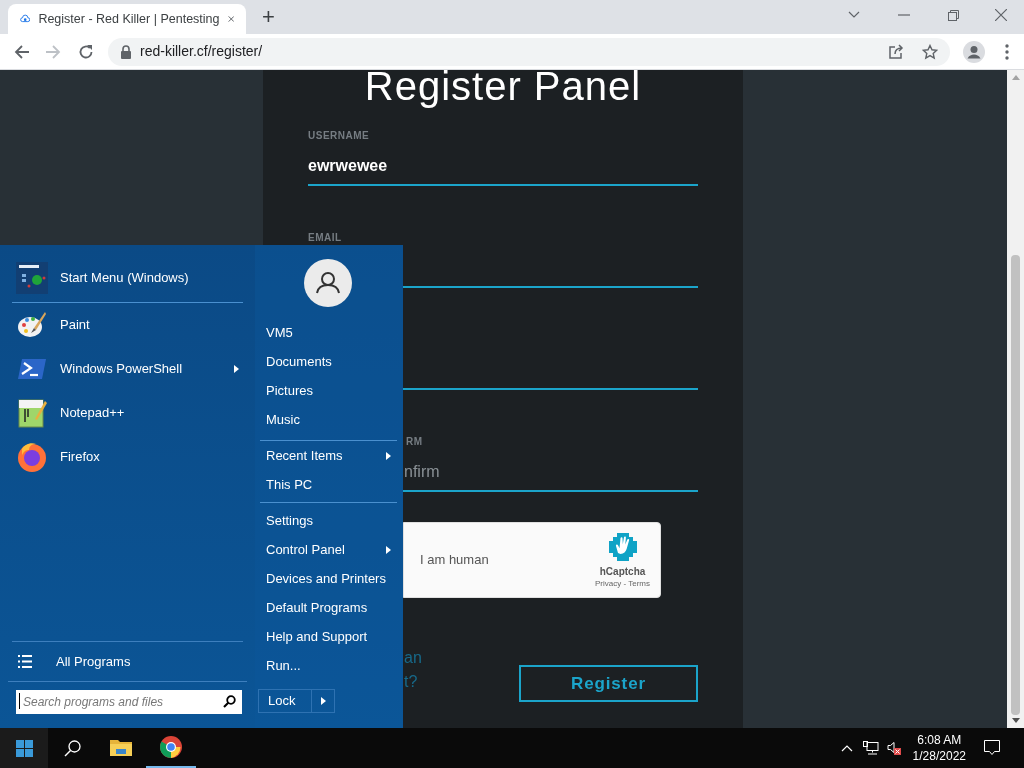 This screenshot has width=1024, height=768. I want to click on field-label: EMAIL, so click(325, 238).